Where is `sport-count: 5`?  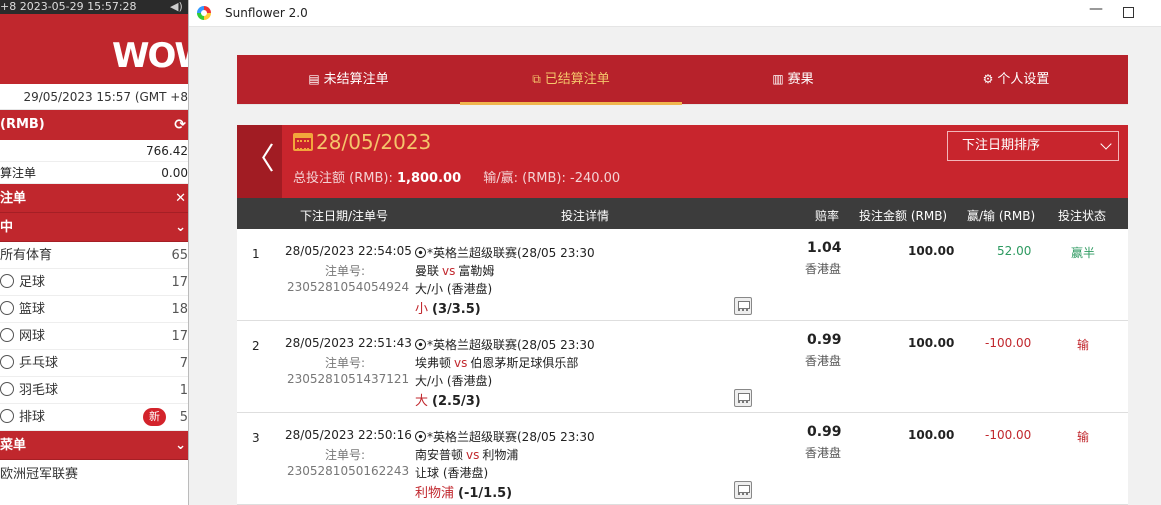 sport-count: 5 is located at coordinates (183, 417).